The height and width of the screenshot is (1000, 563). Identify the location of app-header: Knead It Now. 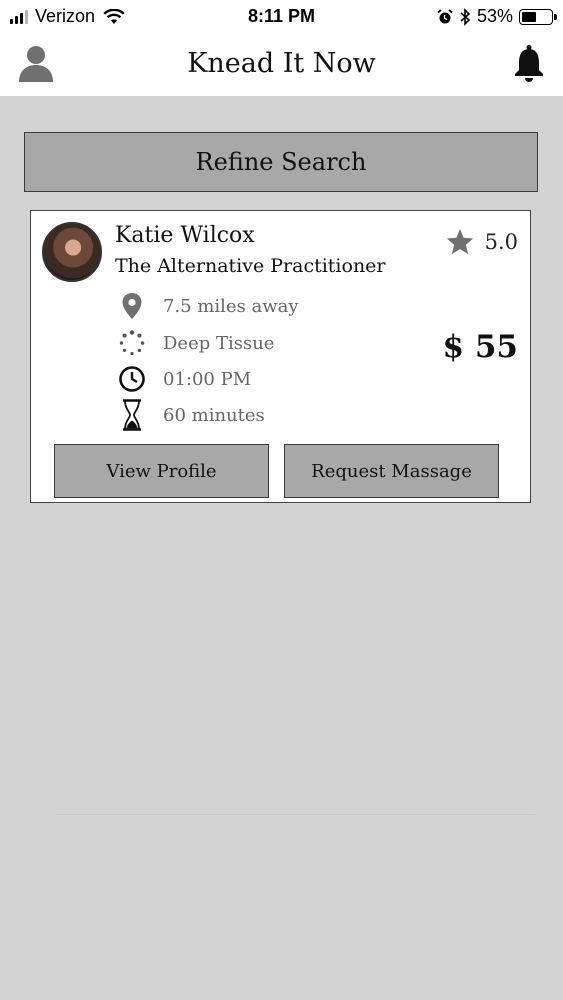
(281, 65).